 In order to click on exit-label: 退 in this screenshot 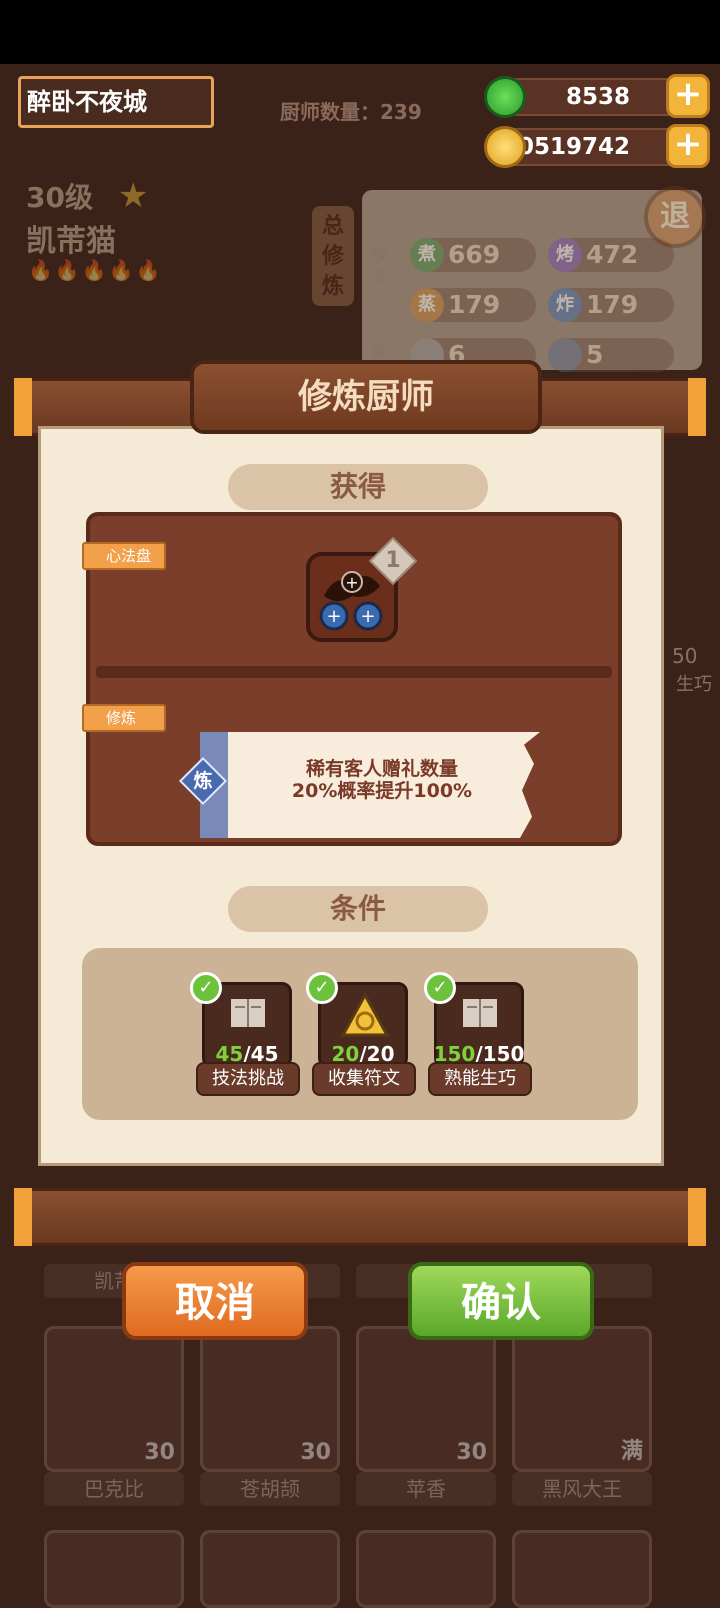, I will do `click(675, 216)`.